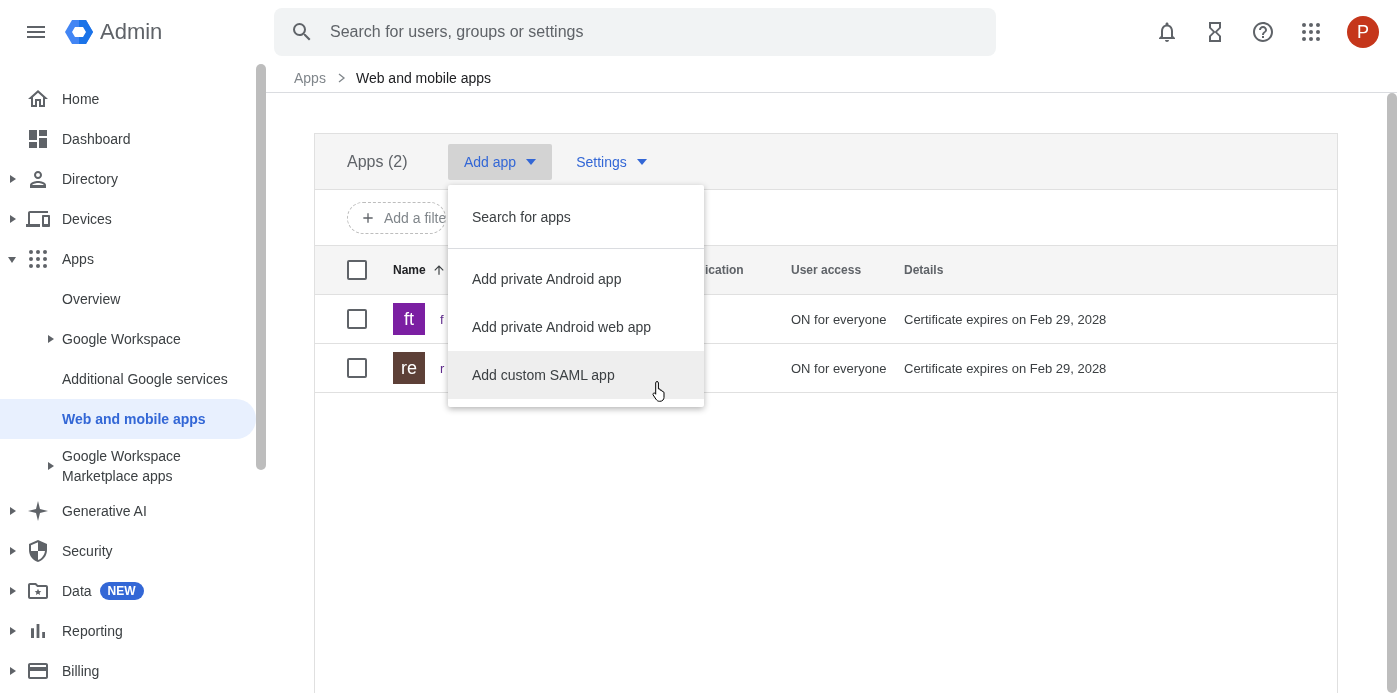  Describe the element at coordinates (128, 465) in the screenshot. I see `sidebar-item: Google Workspace Marketplace apps` at that location.